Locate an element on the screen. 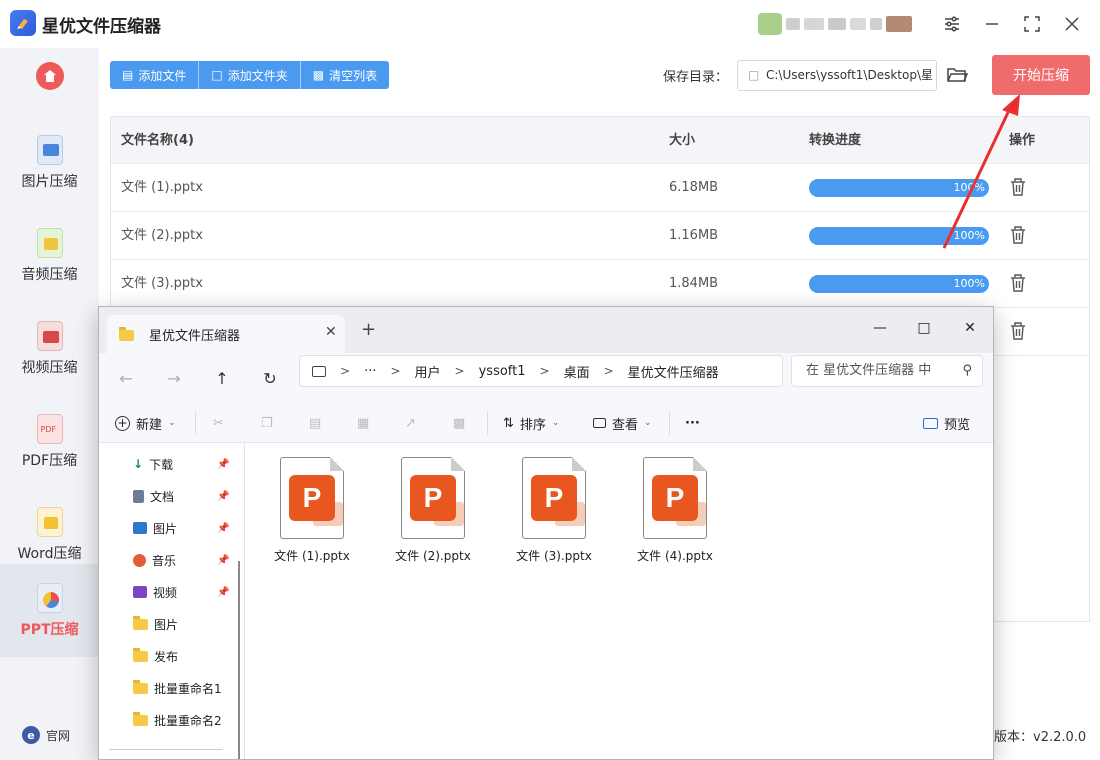  sidebar-item-label: PDF压缩 is located at coordinates (49, 460).